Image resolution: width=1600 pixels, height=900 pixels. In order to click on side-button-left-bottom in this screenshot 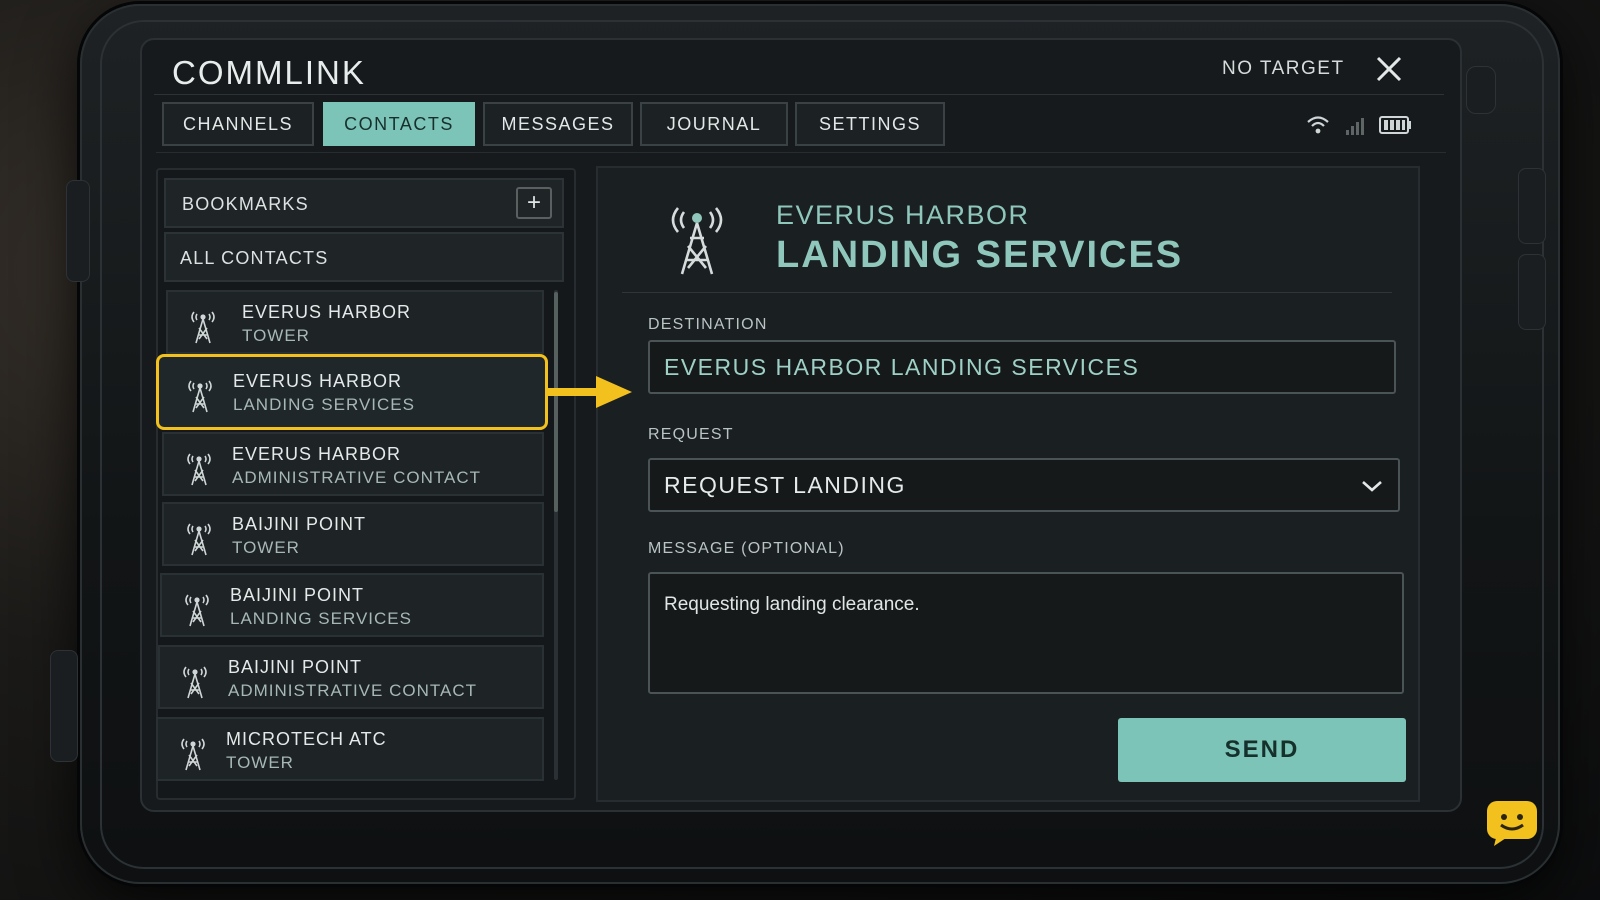, I will do `click(64, 706)`.